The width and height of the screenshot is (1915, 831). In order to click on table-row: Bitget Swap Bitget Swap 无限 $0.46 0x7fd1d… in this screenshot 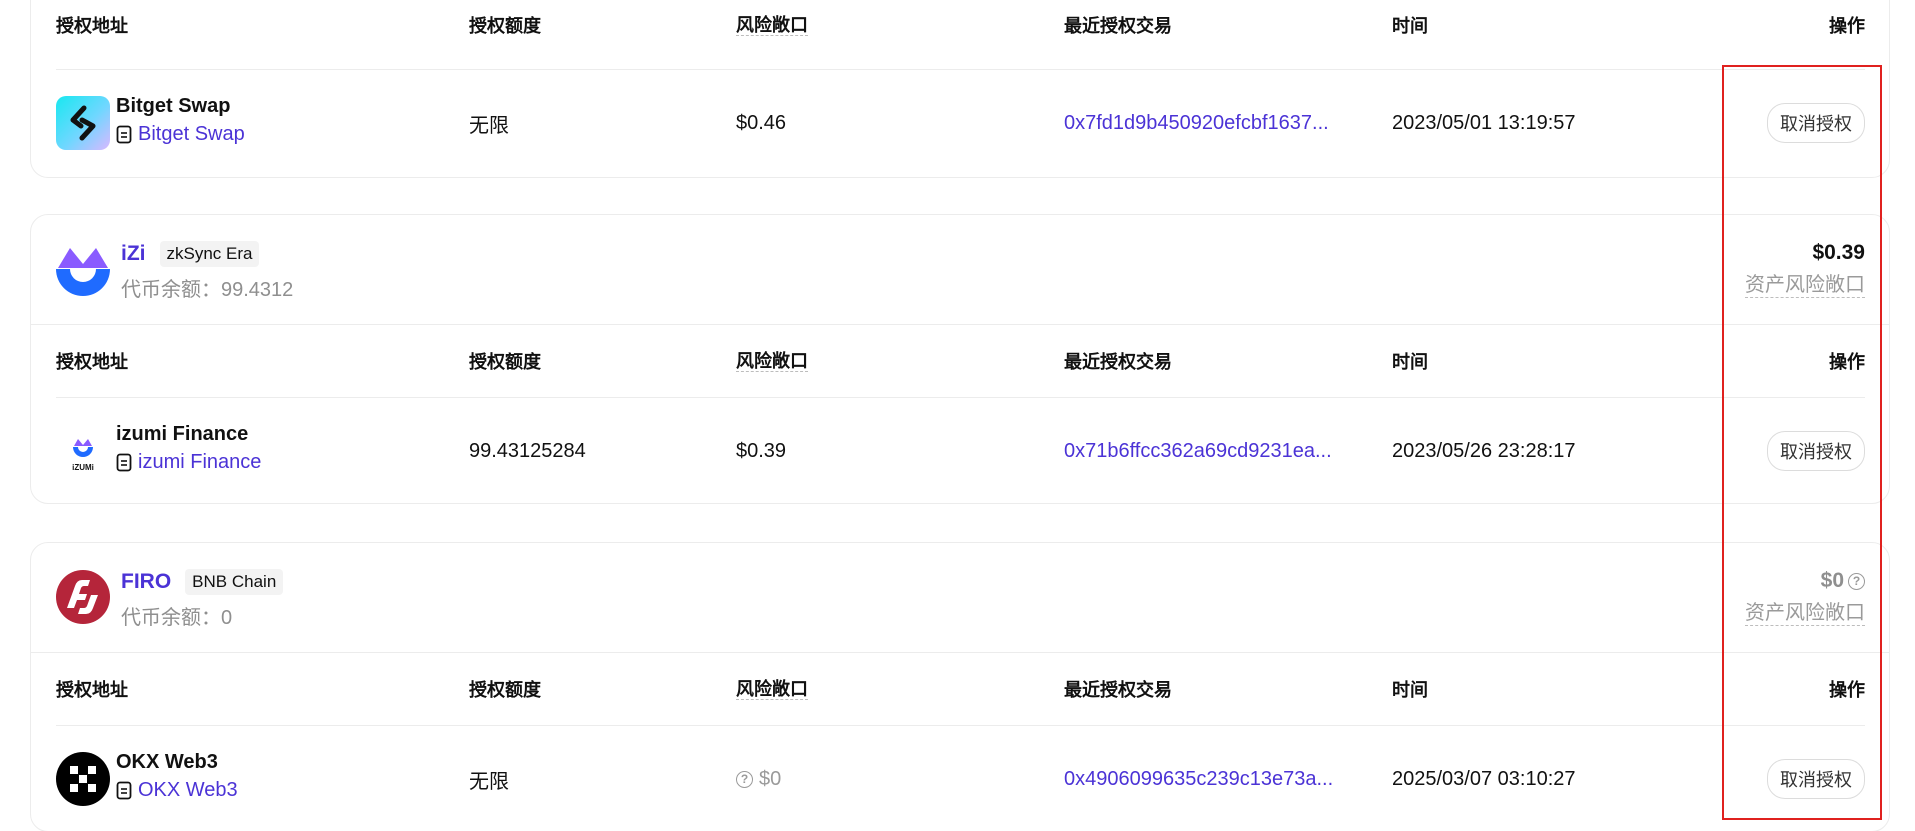, I will do `click(960, 123)`.